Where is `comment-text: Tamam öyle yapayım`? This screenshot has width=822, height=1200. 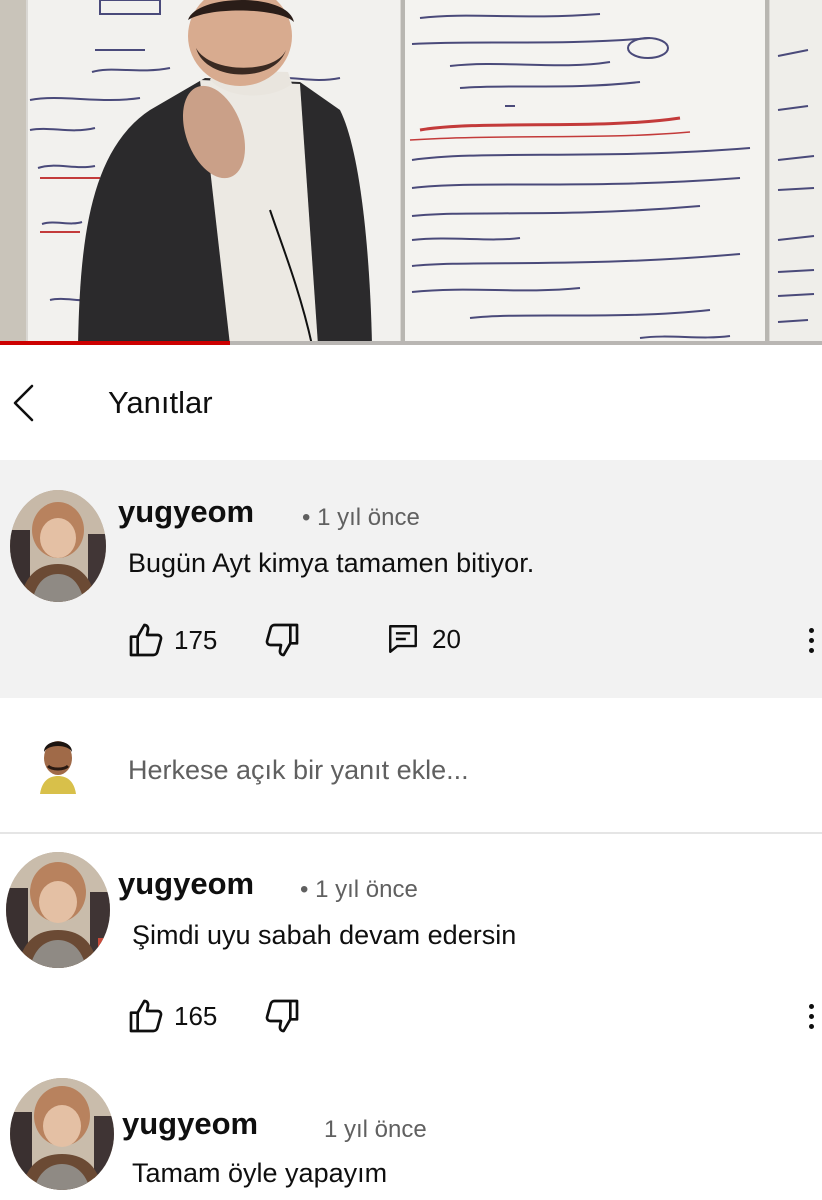 comment-text: Tamam öyle yapayım is located at coordinates (260, 1173).